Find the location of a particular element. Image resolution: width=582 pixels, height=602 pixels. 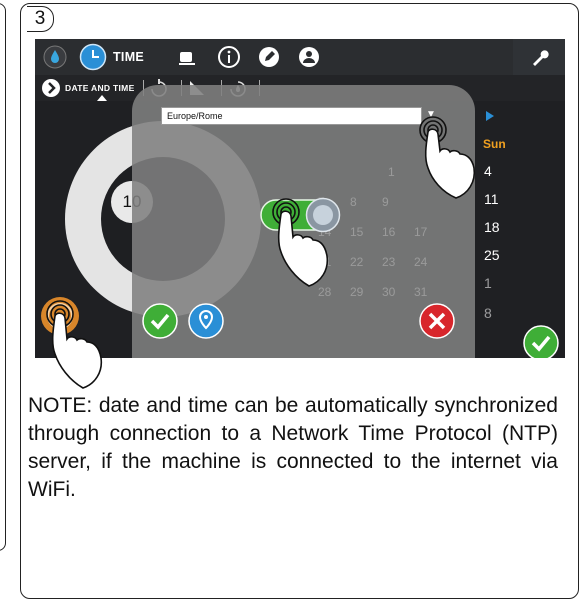

faded-grid-number: 23 is located at coordinates (389, 262).